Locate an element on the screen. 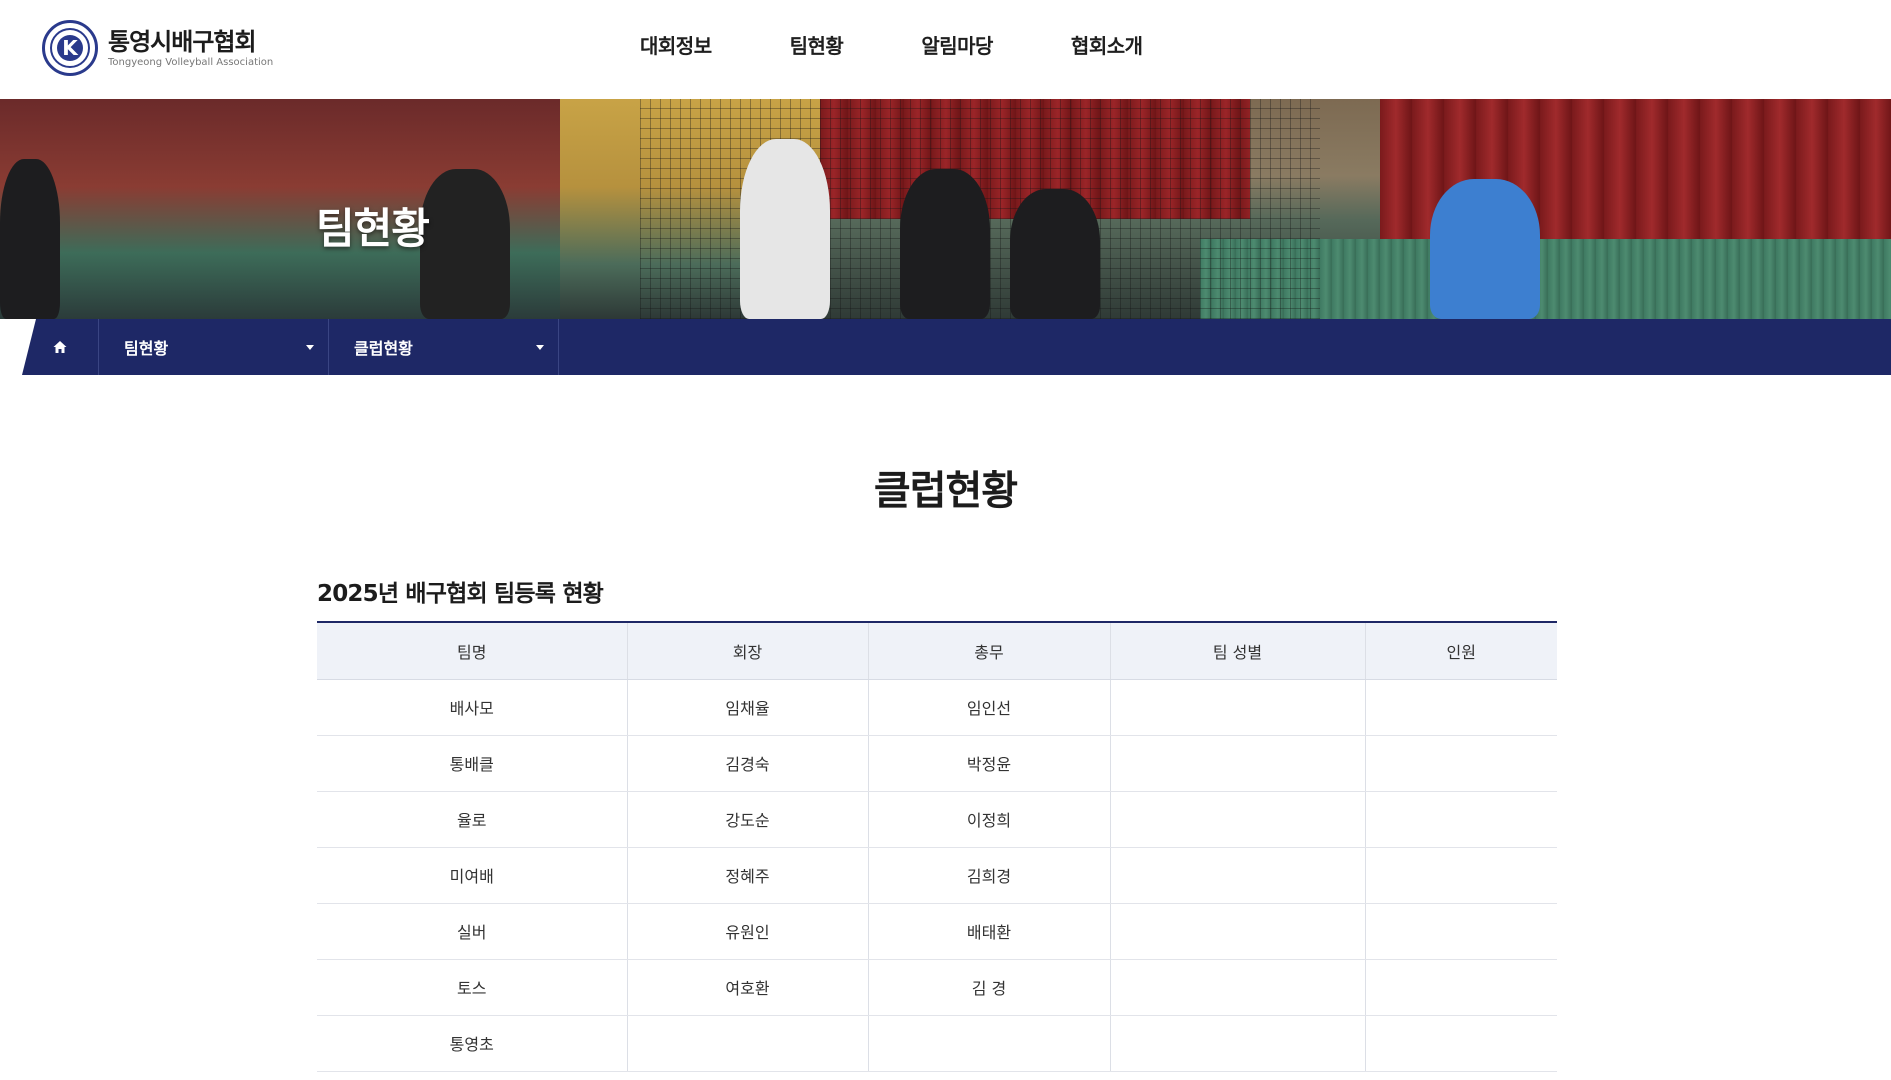 This screenshot has height=1080, width=1891. section-title: 2025년 배구협회 팀등록 현황 is located at coordinates (460, 594).